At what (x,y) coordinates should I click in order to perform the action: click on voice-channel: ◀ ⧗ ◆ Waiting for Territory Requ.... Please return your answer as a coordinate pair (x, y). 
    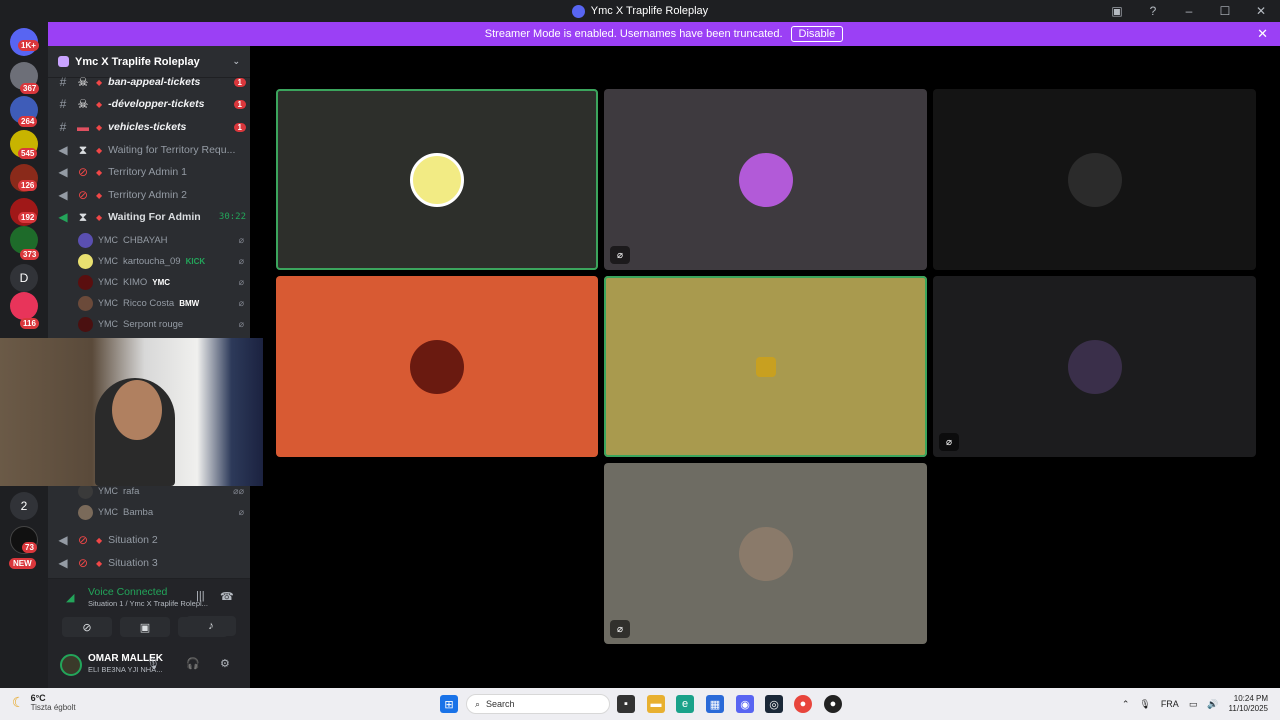
    Looking at the image, I should click on (151, 150).